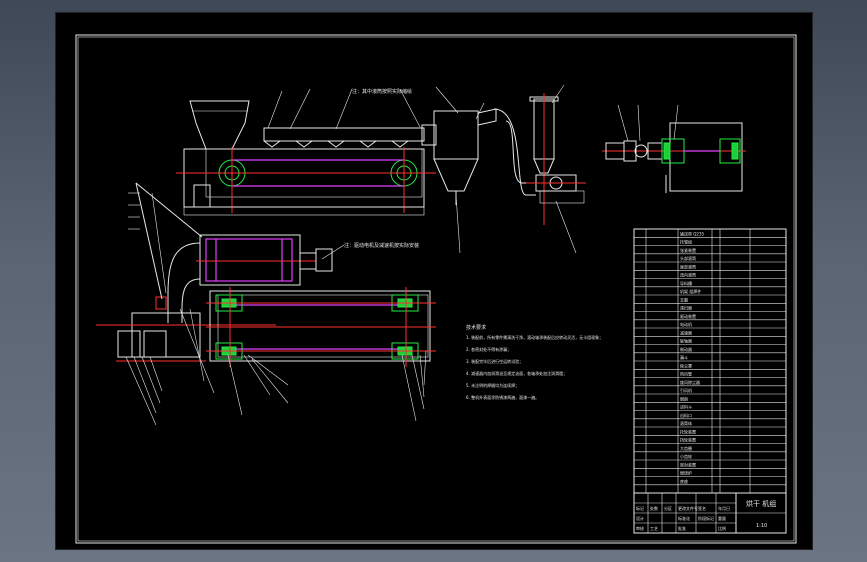  I want to click on parts-row-name: 导料槽, so click(686, 283).